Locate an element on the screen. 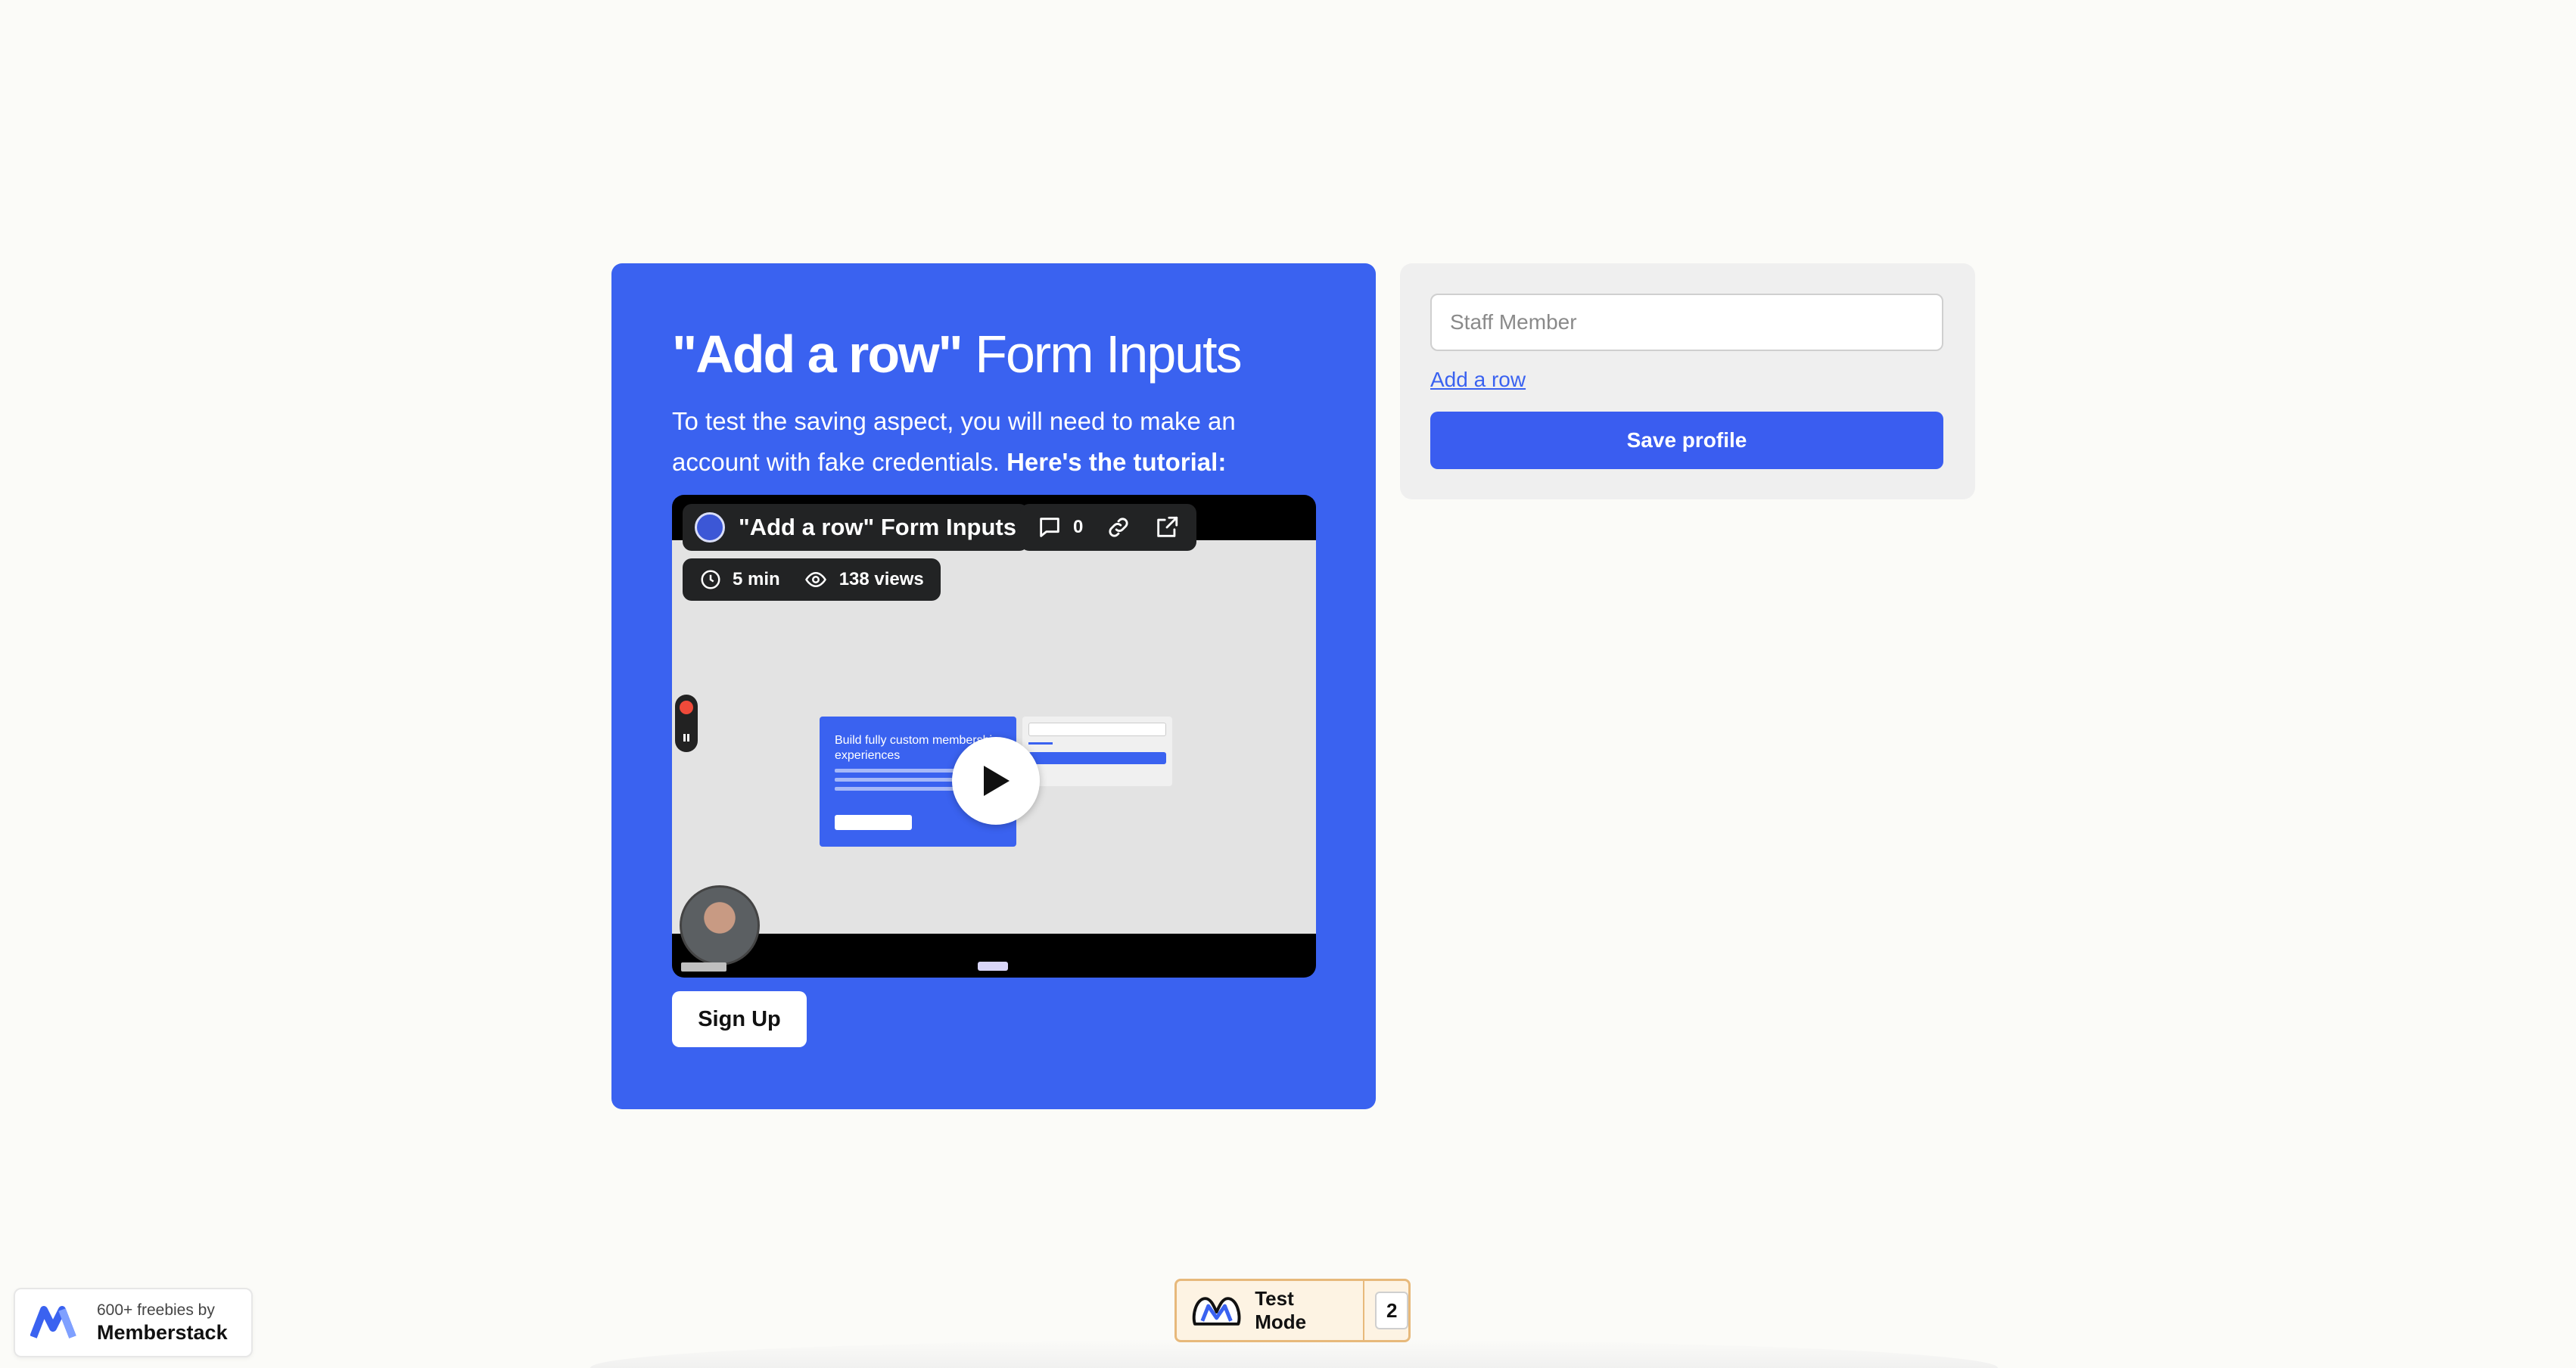 This screenshot has height=1368, width=2576. freebies-text: 600+ freebies by Memberstack is located at coordinates (162, 1323).